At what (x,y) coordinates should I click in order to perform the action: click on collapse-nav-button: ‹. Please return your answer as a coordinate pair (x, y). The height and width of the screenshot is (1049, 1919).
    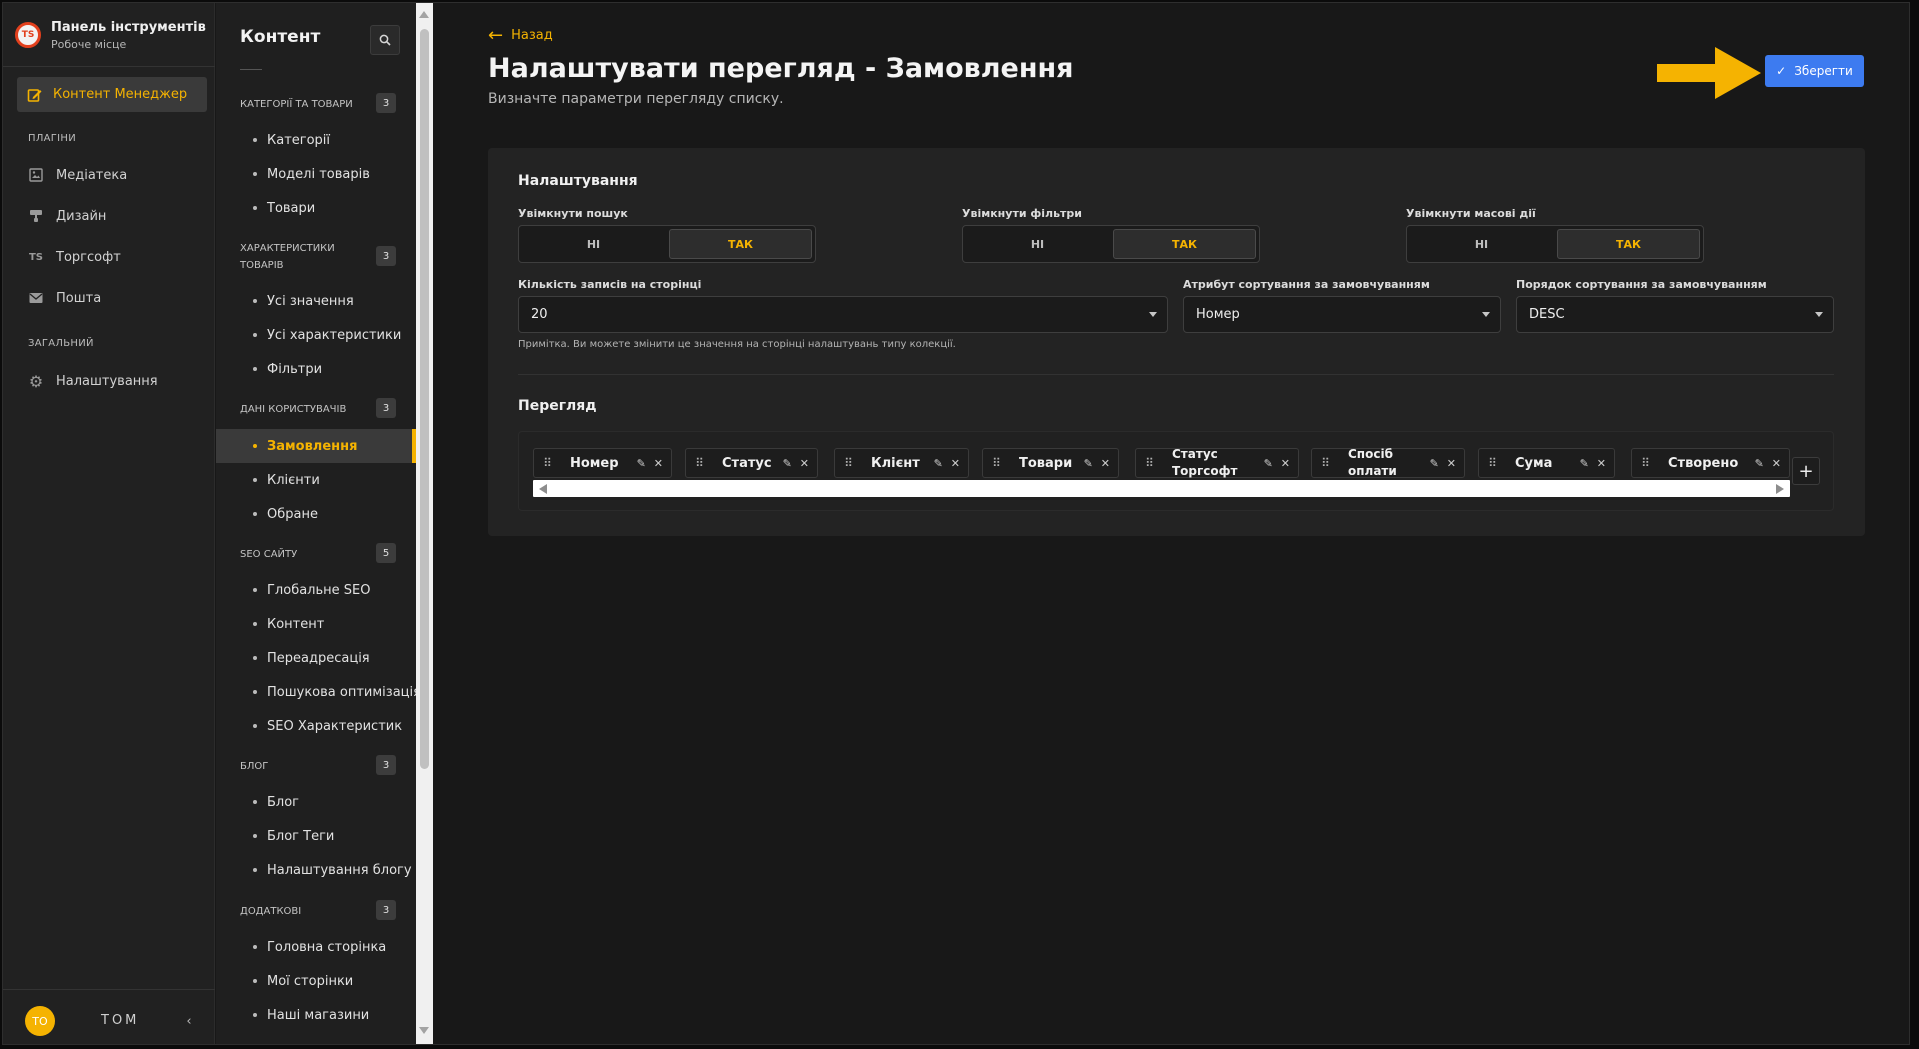
    Looking at the image, I should click on (189, 1021).